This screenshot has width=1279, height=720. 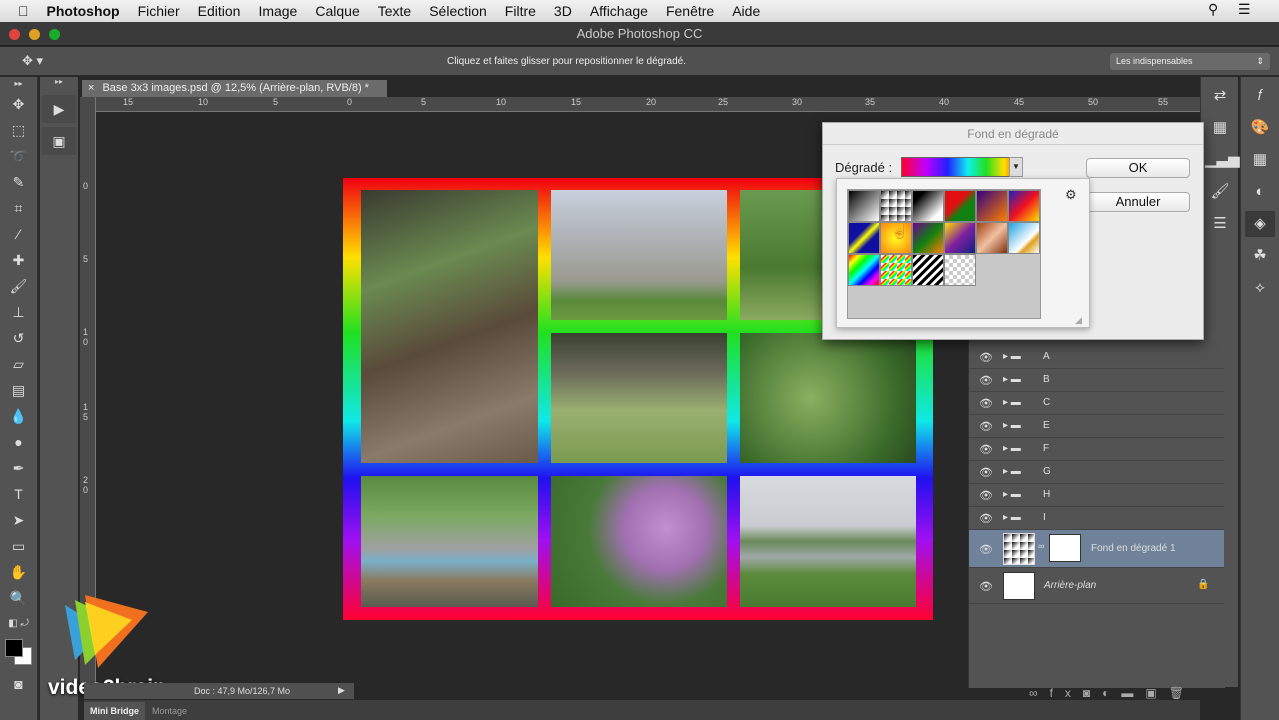 What do you see at coordinates (18, 624) in the screenshot?
I see `swap-colors-icon: ◧ ⤾` at bounding box center [18, 624].